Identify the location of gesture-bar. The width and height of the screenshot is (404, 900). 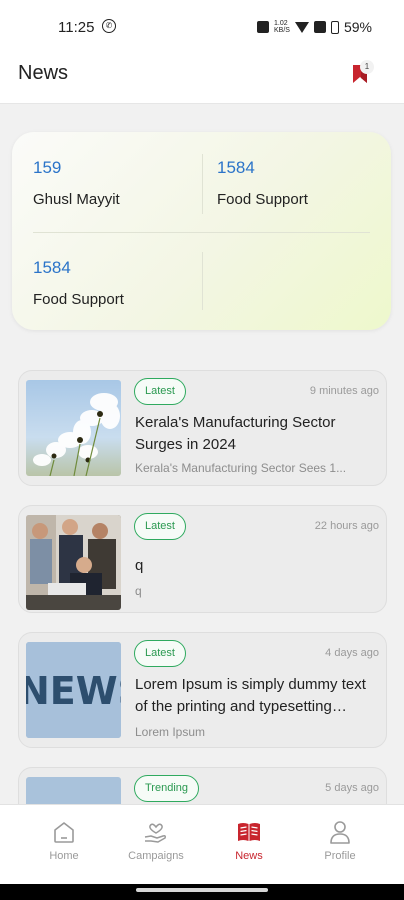
(202, 890).